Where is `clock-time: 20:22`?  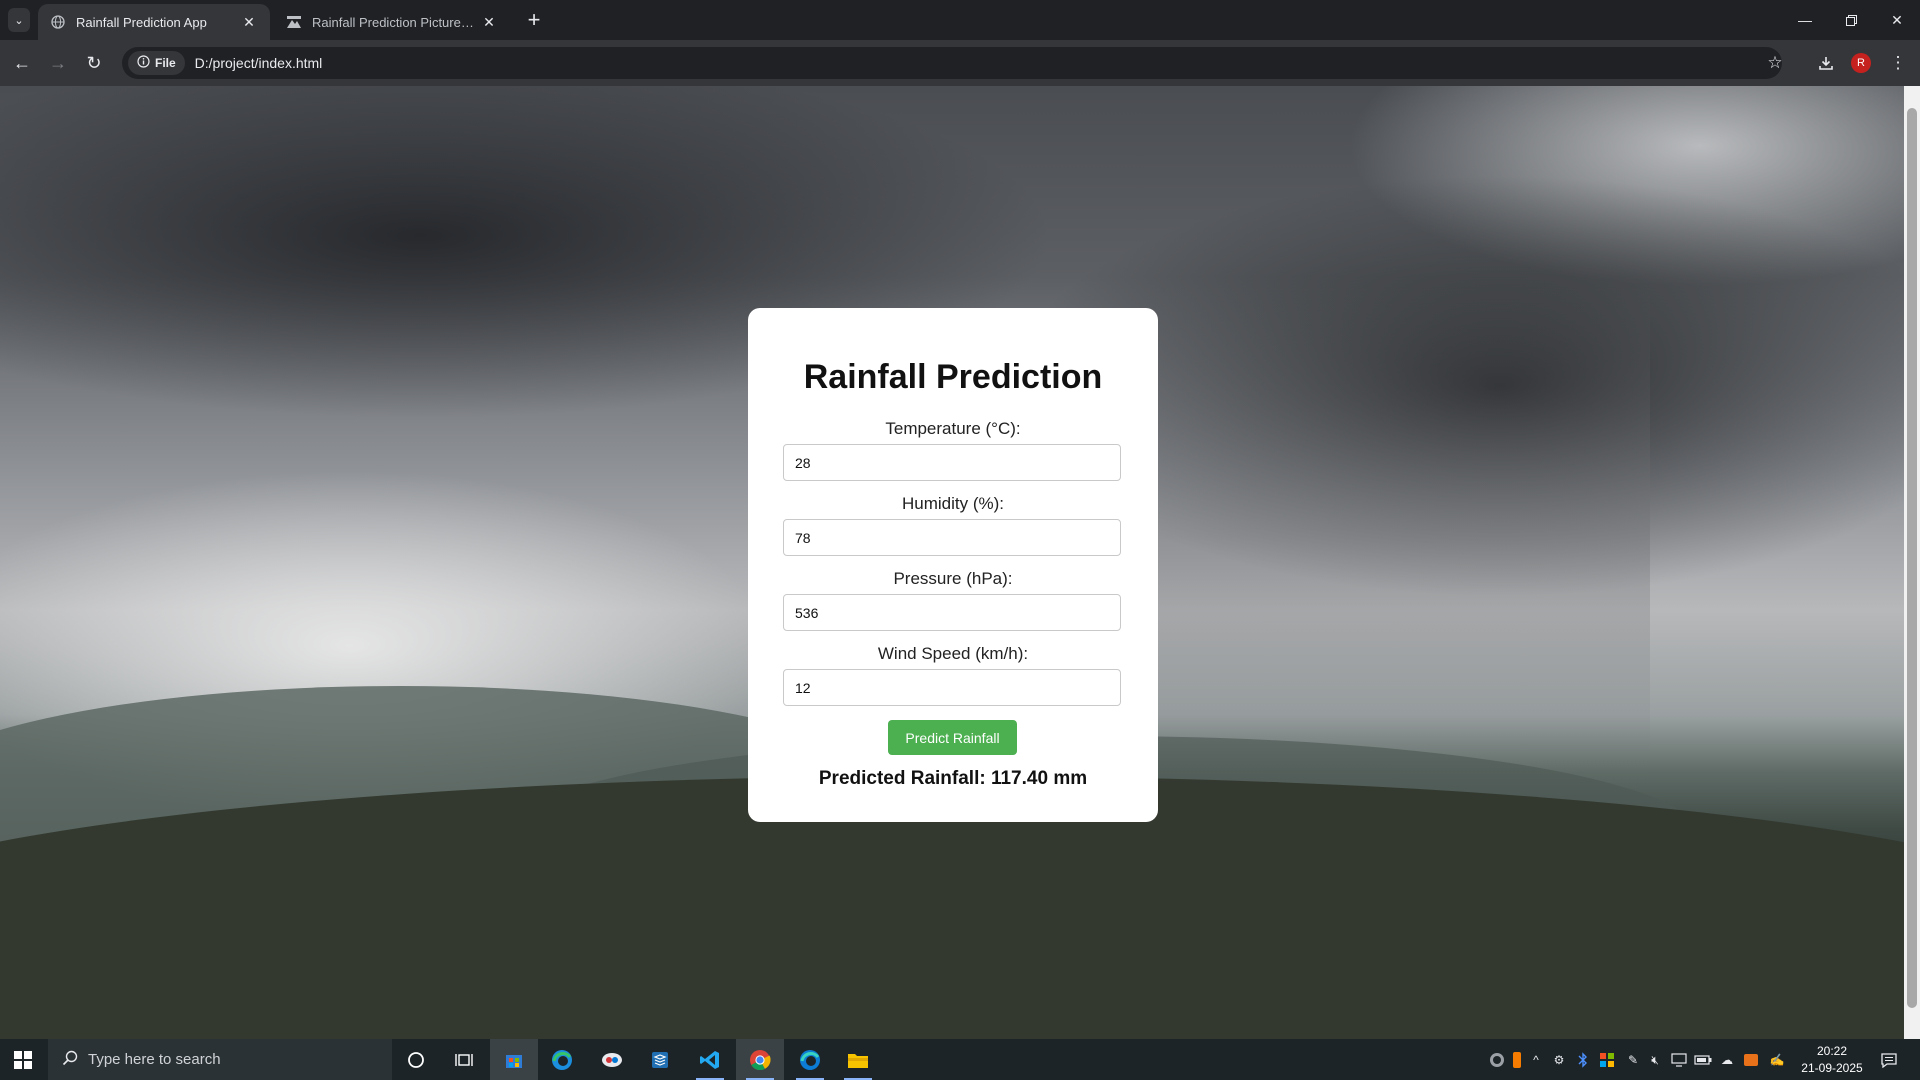
clock-time: 20:22 is located at coordinates (1832, 1051).